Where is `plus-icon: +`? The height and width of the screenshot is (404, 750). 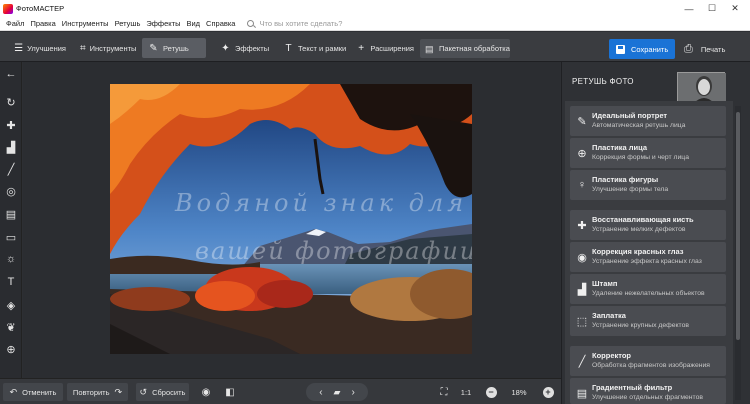
plus-icon: + is located at coordinates (548, 392).